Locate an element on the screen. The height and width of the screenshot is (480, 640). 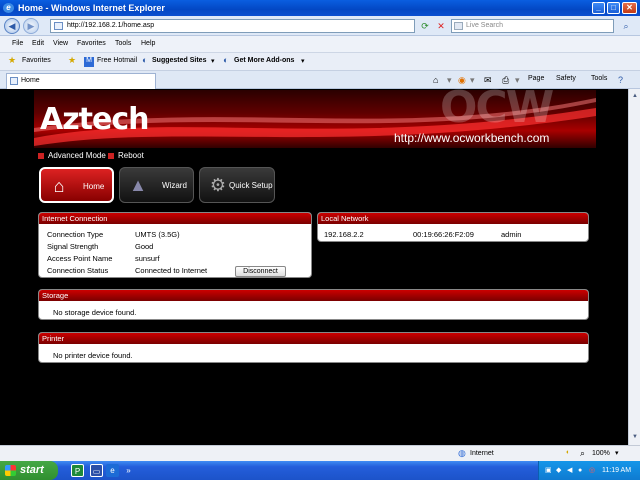
zoom-level: 100% is located at coordinates (601, 453).